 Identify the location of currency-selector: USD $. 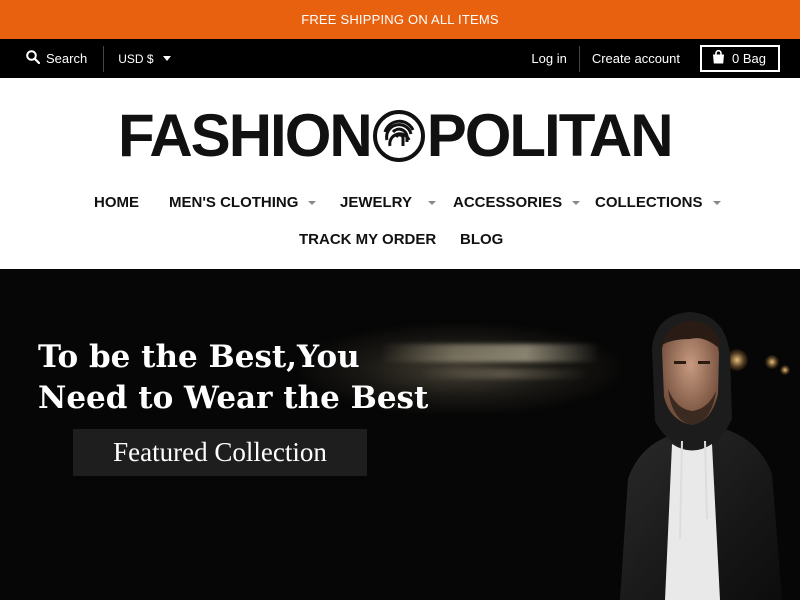
(137, 58).